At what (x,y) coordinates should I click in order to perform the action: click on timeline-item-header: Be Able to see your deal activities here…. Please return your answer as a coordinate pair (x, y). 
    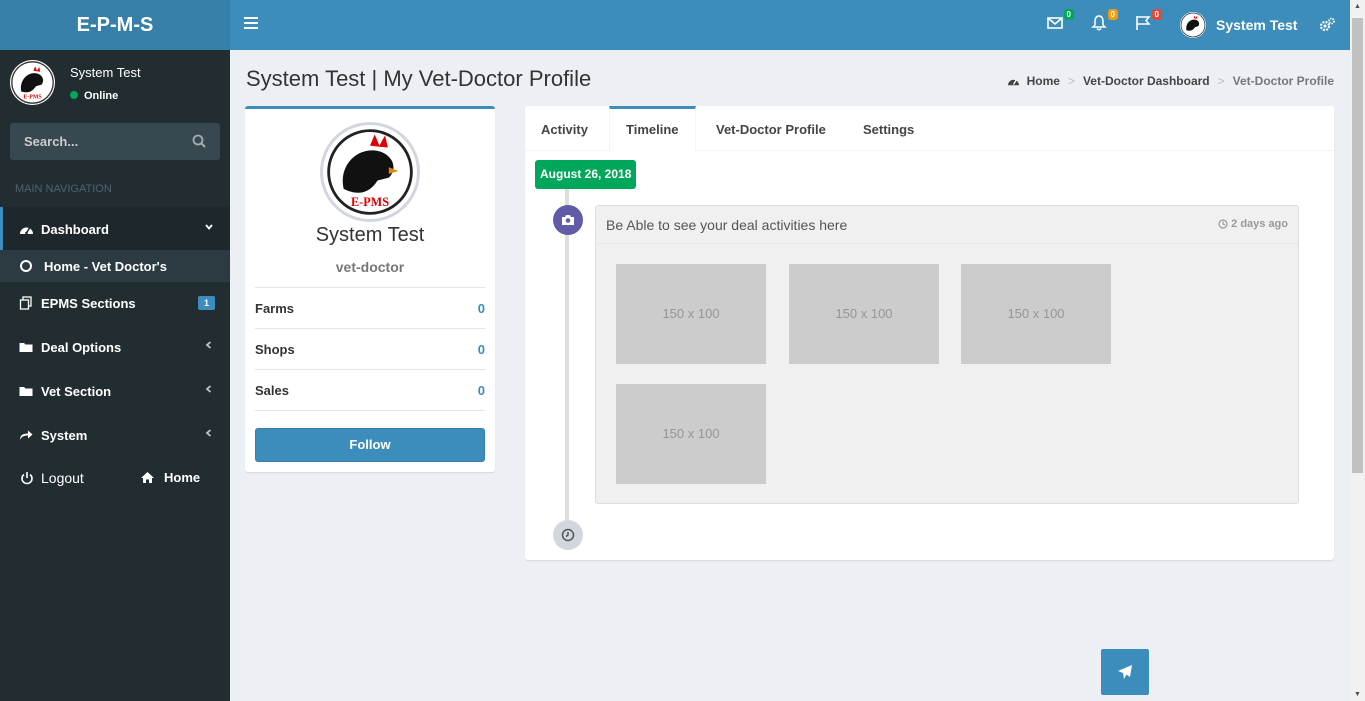
    Looking at the image, I should click on (947, 225).